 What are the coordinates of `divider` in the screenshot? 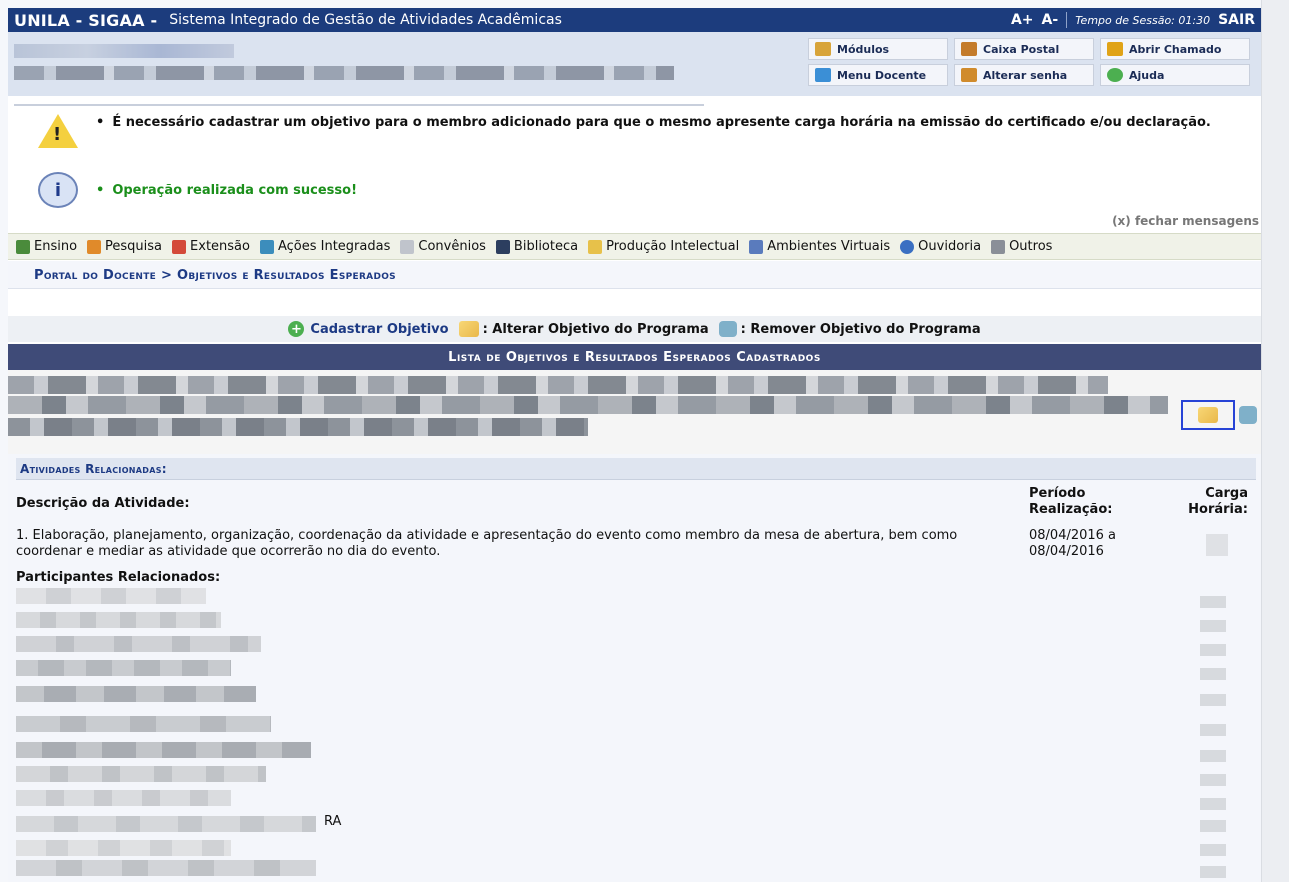 It's located at (1067, 20).